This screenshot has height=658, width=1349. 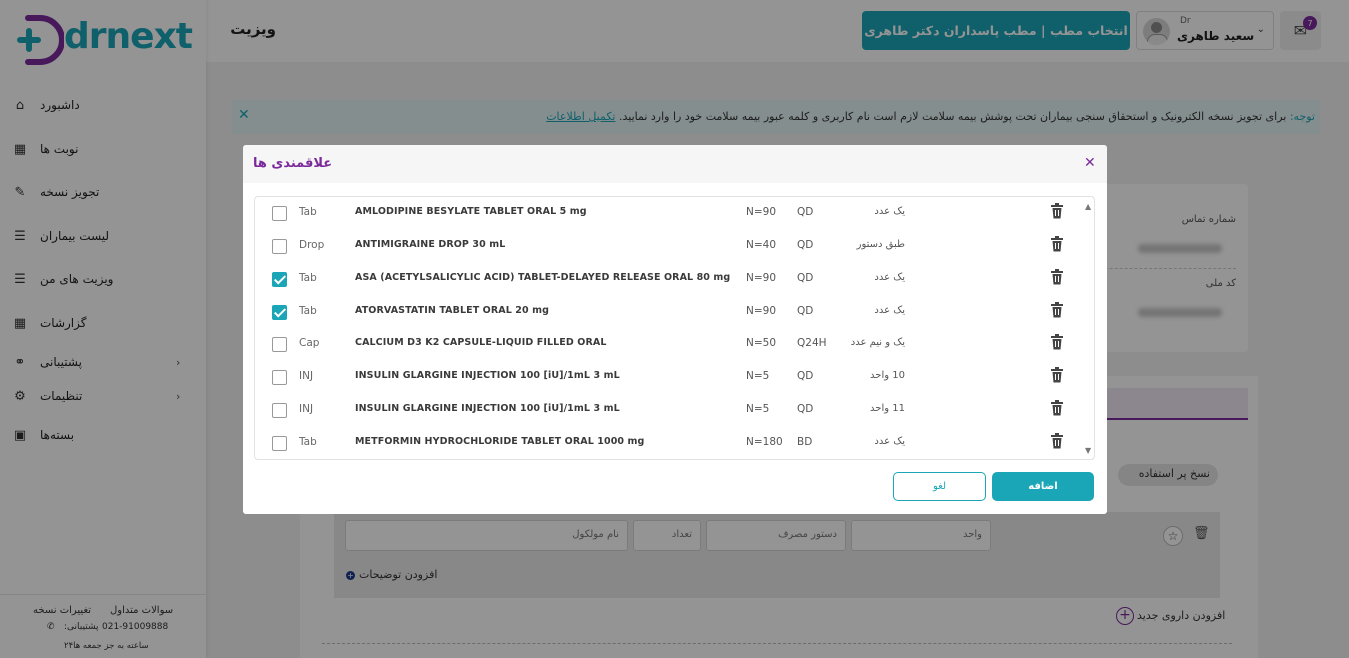 What do you see at coordinates (805, 442) in the screenshot?
I see `drug-frequency: BD` at bounding box center [805, 442].